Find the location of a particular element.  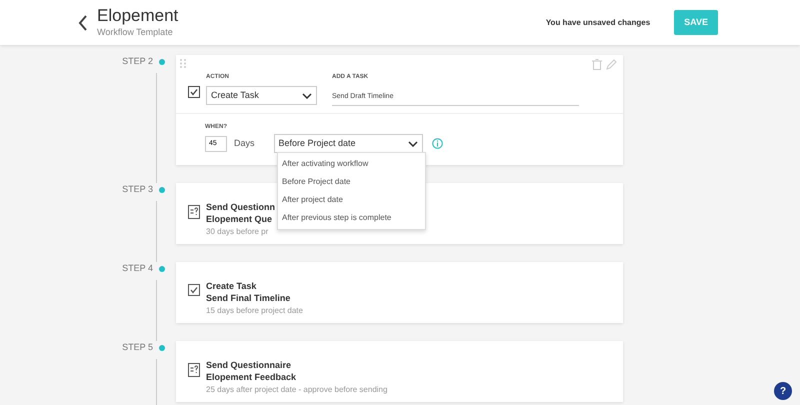

step-subject: Elopement Que is located at coordinates (240, 219).